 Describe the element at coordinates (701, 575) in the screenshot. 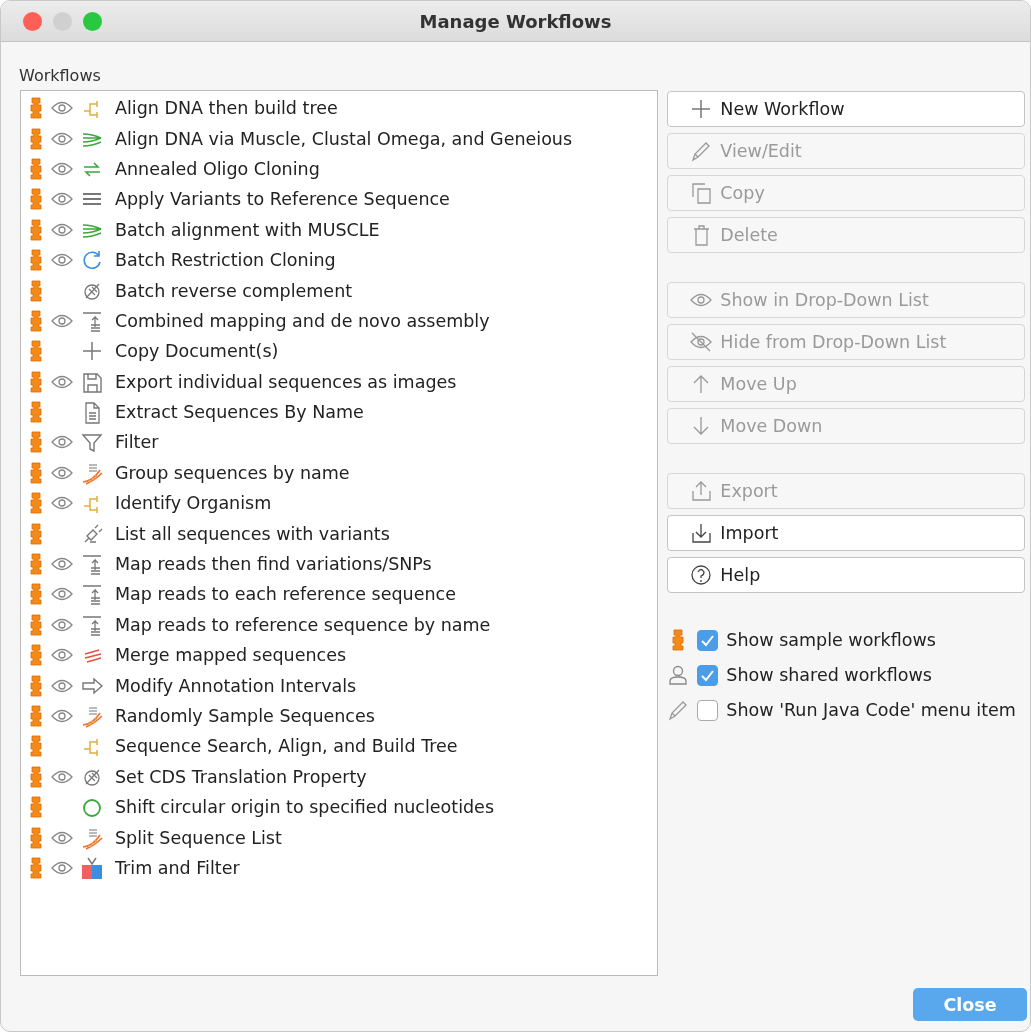

I see `help-icon` at that location.